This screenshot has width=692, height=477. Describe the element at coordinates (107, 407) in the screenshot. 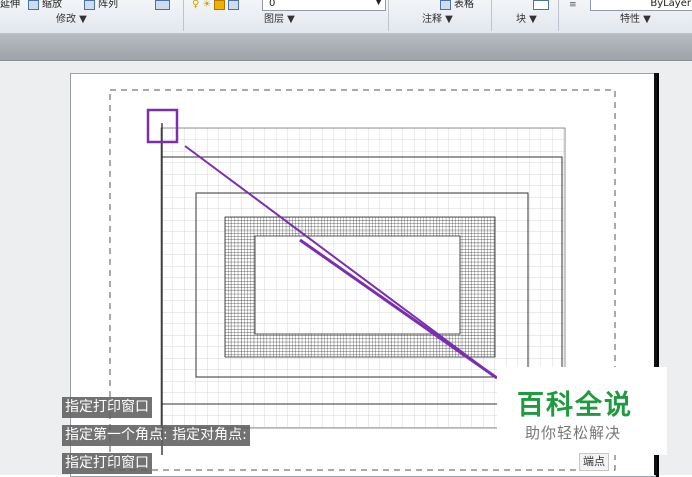

I see `command-line-1: 指定打印窗口` at that location.